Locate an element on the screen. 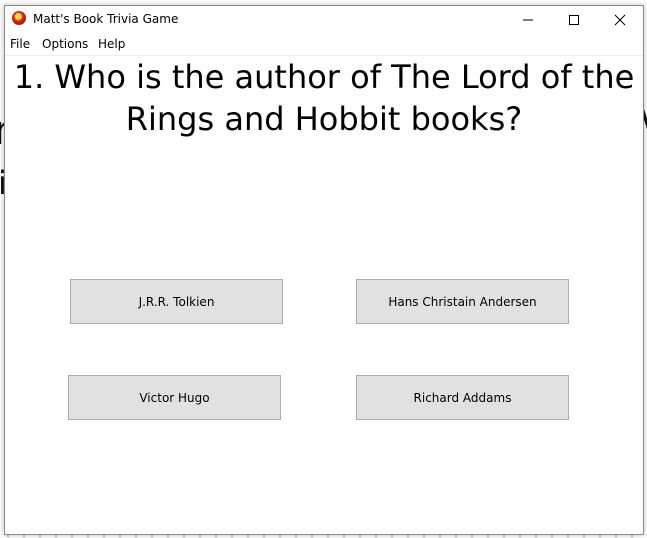  menu-options: Options is located at coordinates (65, 44).